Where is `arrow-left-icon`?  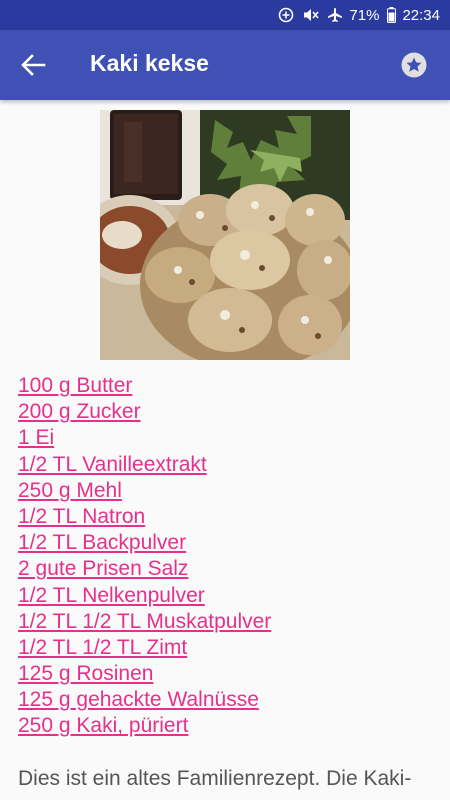 arrow-left-icon is located at coordinates (33, 65).